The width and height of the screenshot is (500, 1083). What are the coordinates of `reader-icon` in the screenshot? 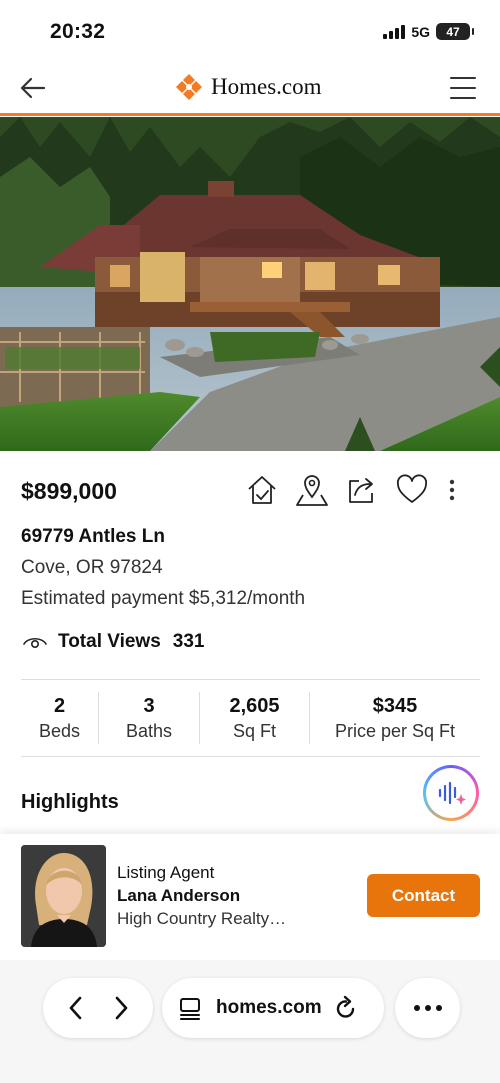 It's located at (190, 1008).